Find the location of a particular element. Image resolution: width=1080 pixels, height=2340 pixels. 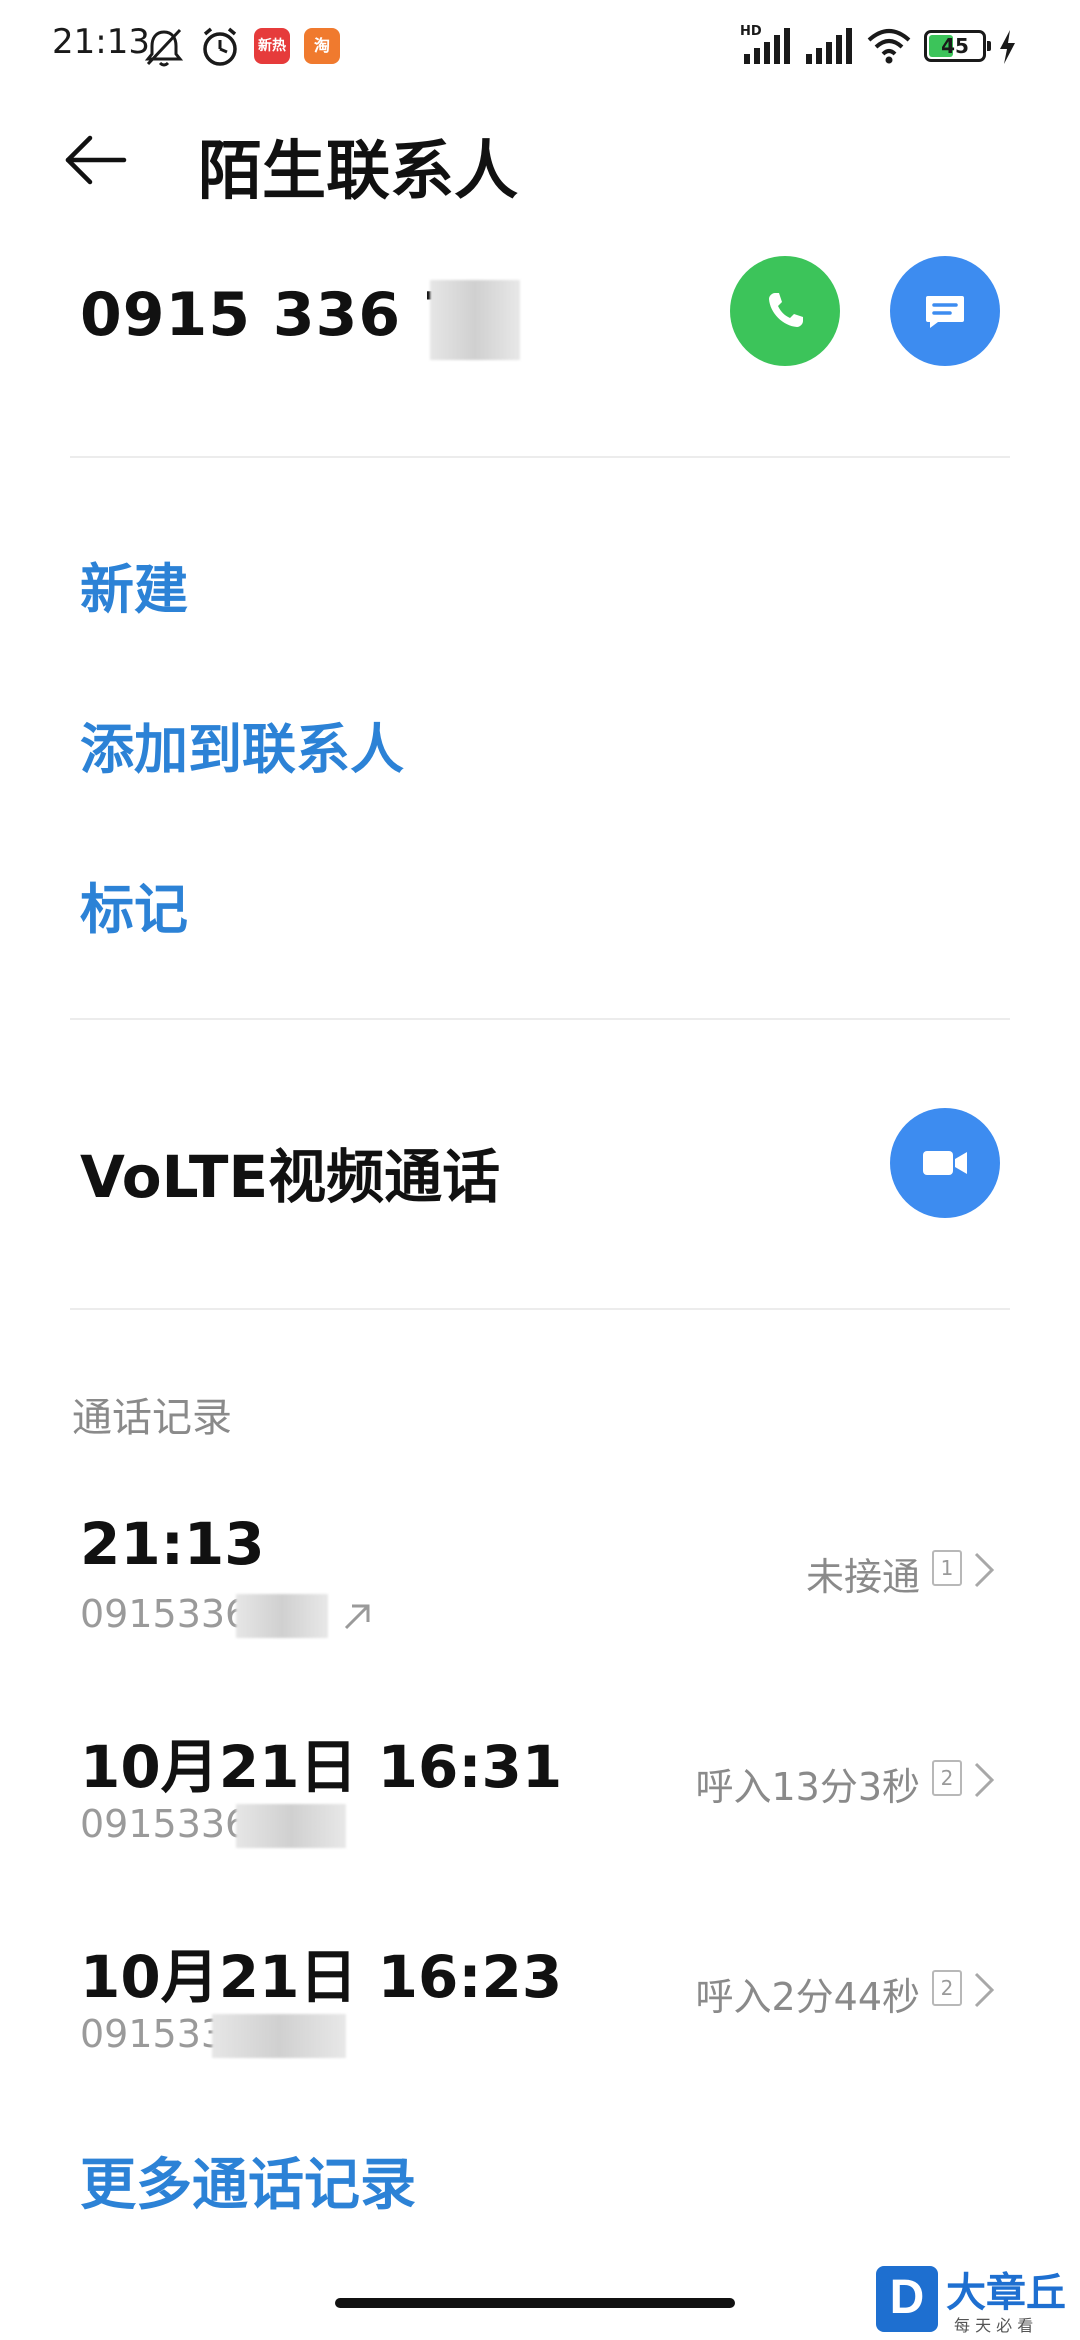

call-log-header: 通话记录 is located at coordinates (152, 1418).